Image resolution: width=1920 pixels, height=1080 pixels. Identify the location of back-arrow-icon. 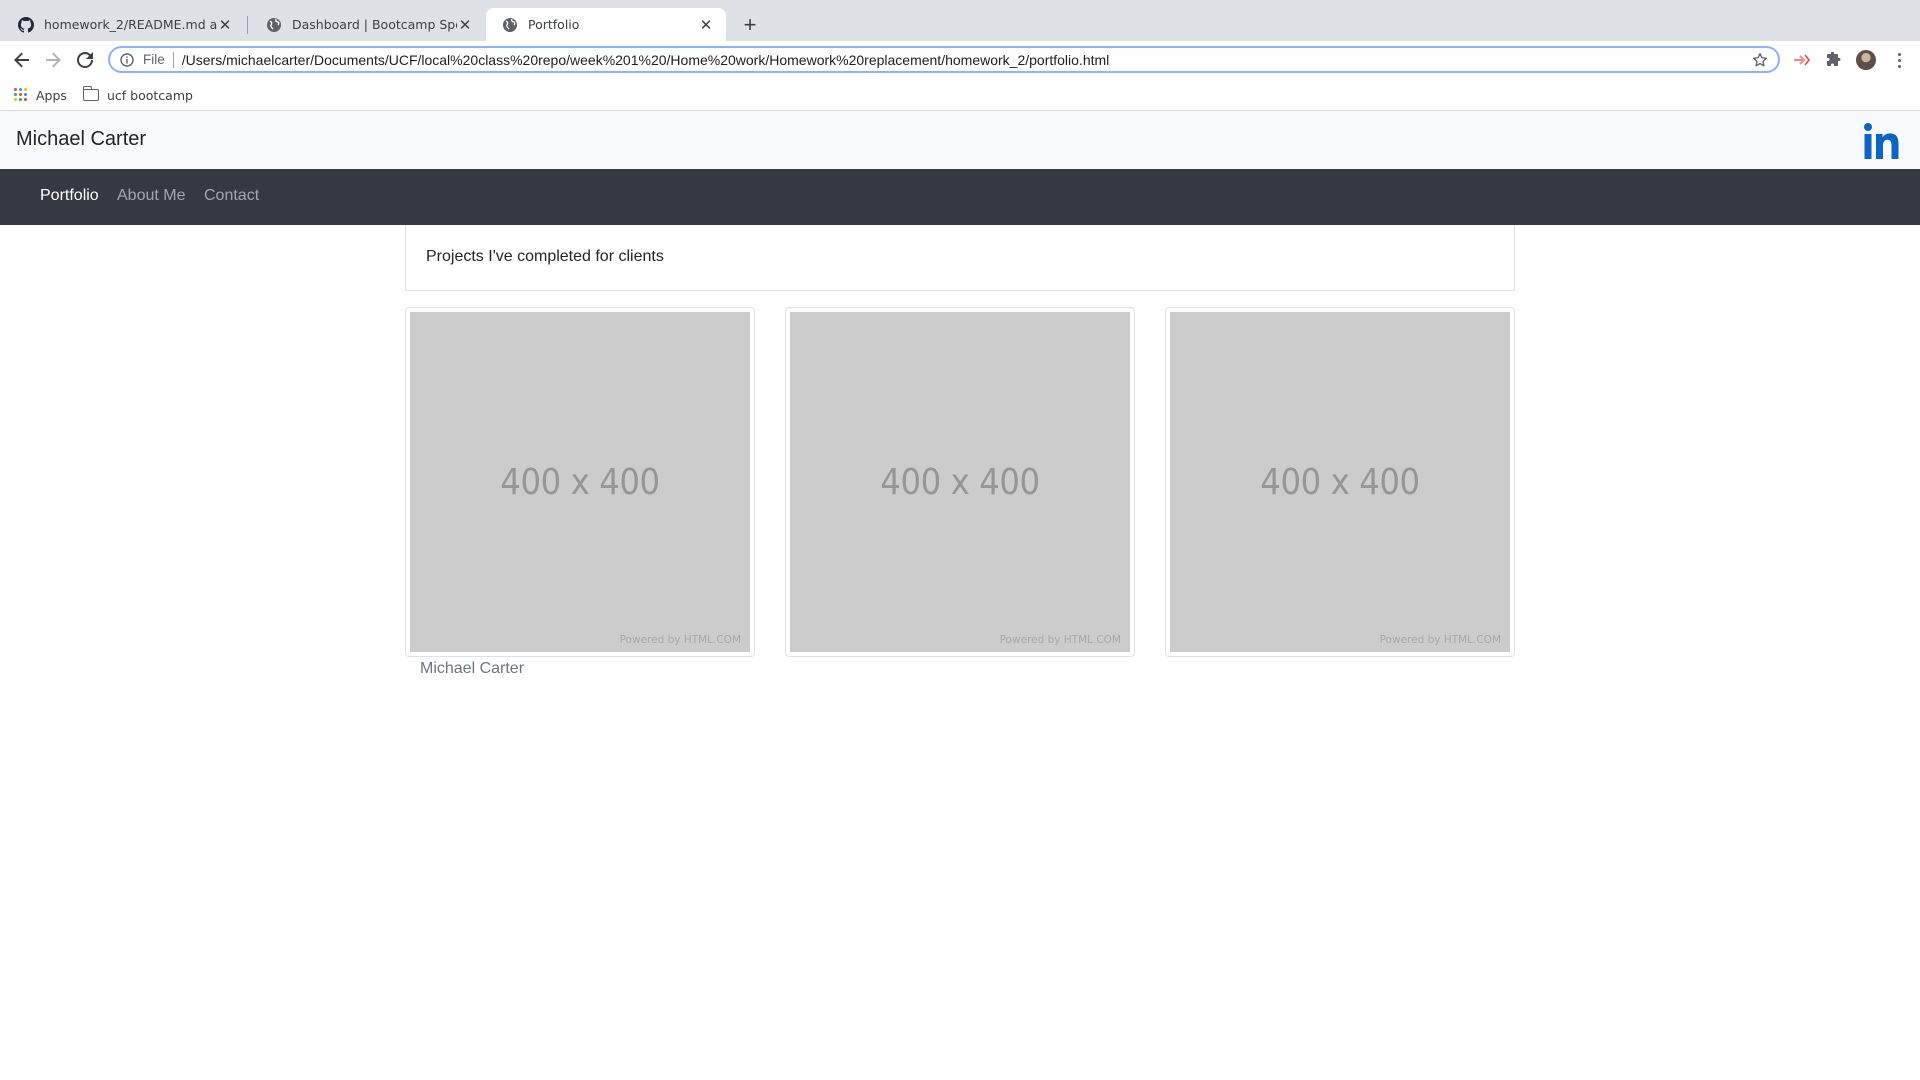
(21, 60).